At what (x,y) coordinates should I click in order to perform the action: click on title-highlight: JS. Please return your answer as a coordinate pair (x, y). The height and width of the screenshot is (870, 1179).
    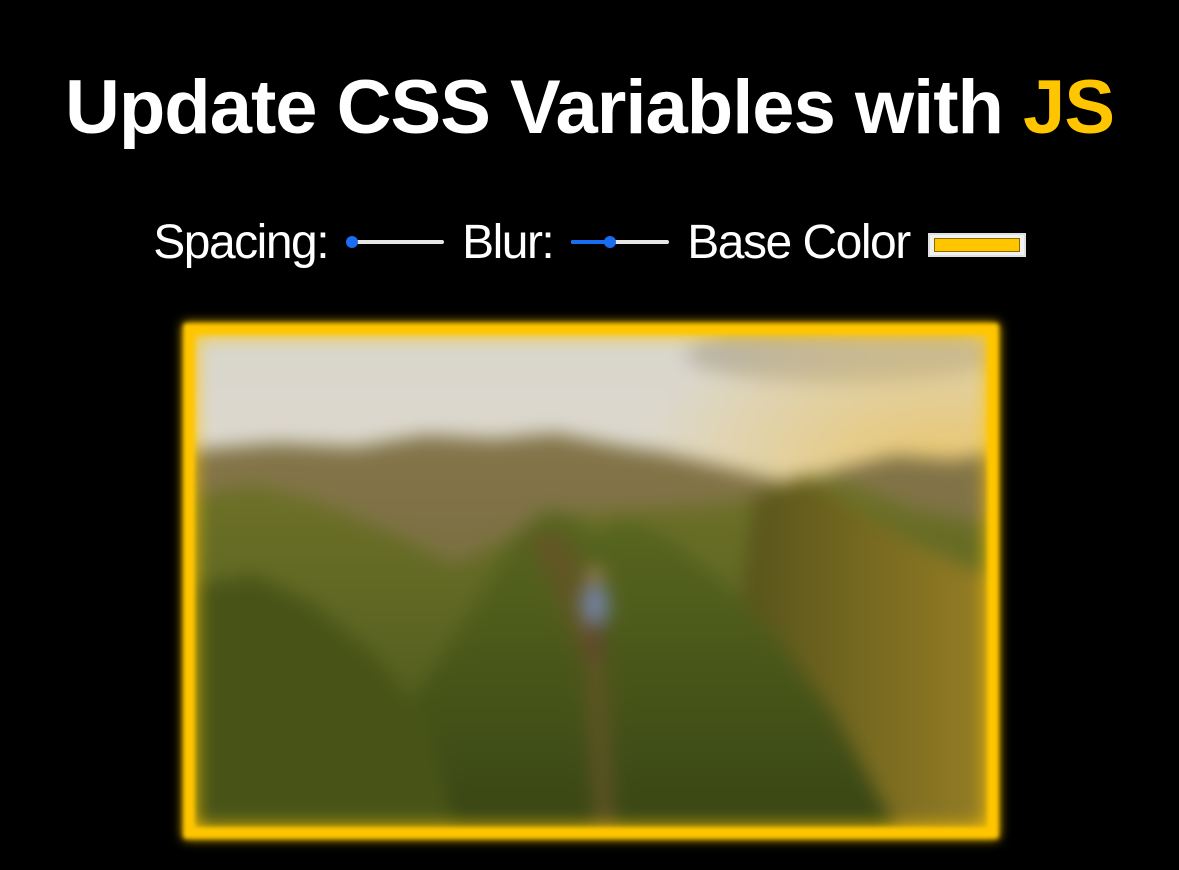
    Looking at the image, I should click on (1069, 107).